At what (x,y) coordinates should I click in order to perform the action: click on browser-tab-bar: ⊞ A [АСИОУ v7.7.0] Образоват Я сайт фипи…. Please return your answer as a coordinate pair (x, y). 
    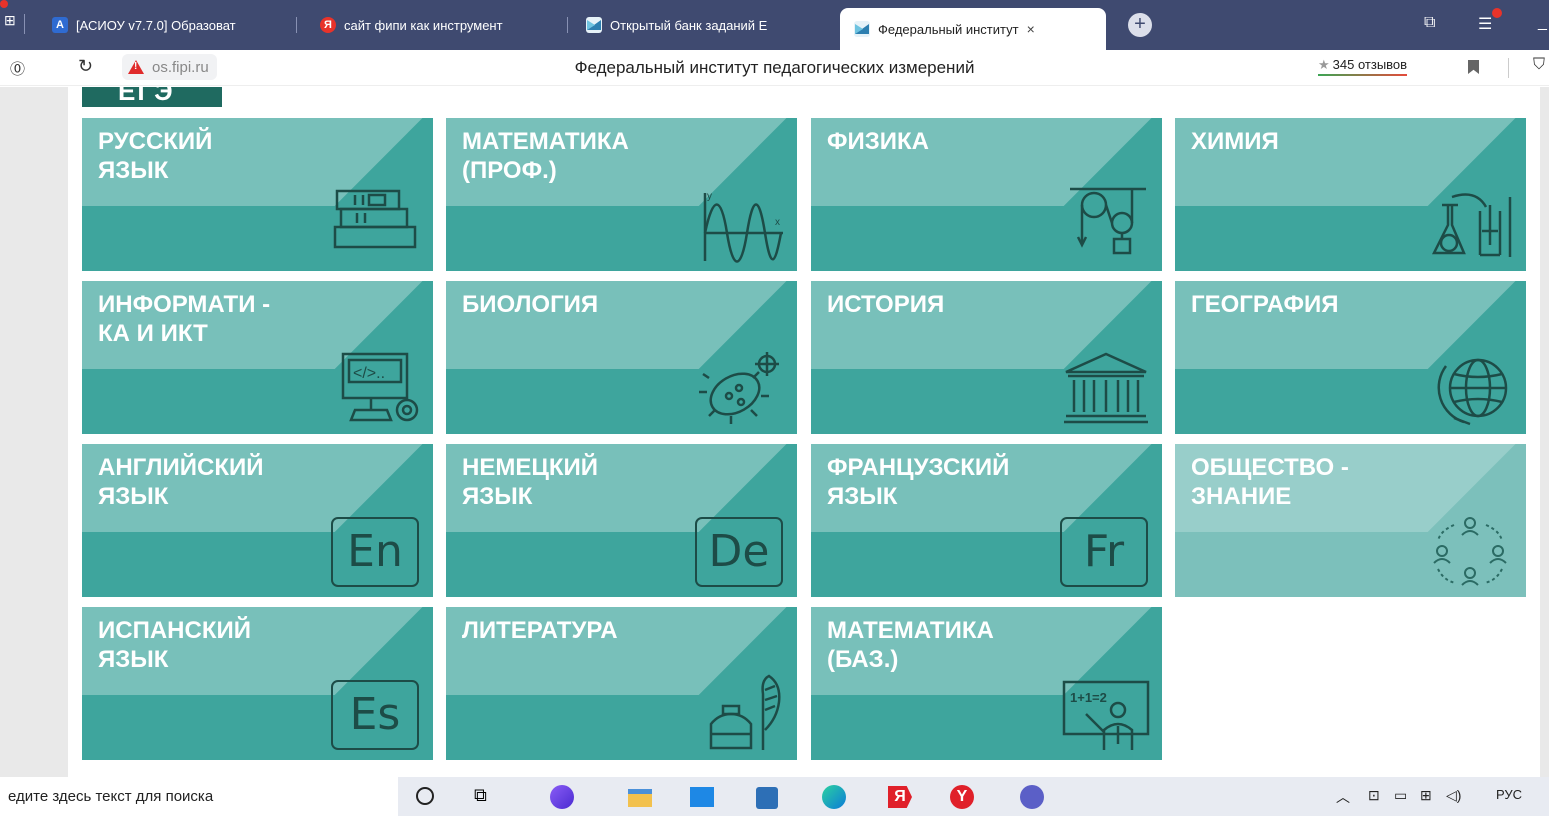
    Looking at the image, I should click on (774, 25).